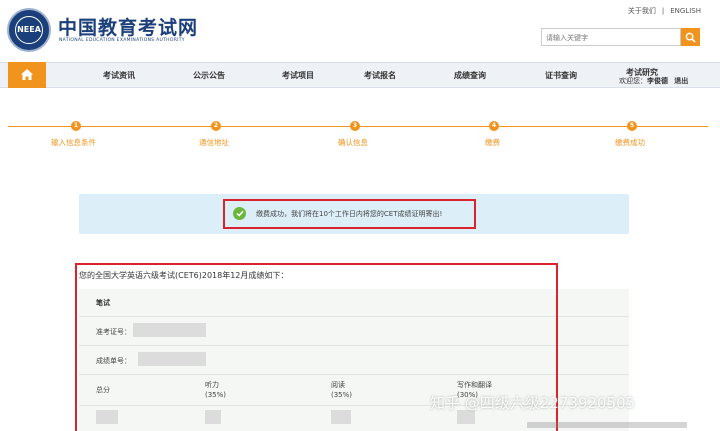 This screenshot has height=431, width=720. Describe the element at coordinates (685, 11) in the screenshot. I see `english-link: ENGLISH` at that location.